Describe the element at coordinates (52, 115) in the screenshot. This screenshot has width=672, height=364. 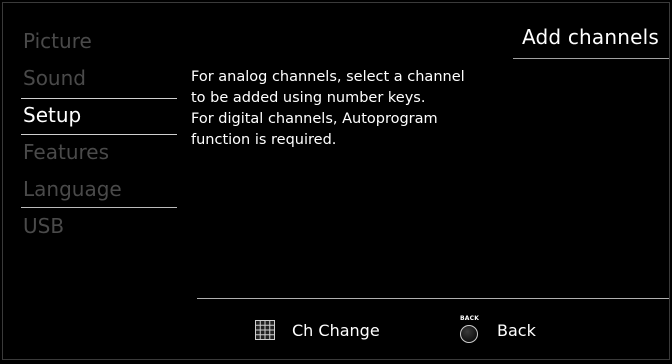
I see `menu-item-label: Setup` at that location.